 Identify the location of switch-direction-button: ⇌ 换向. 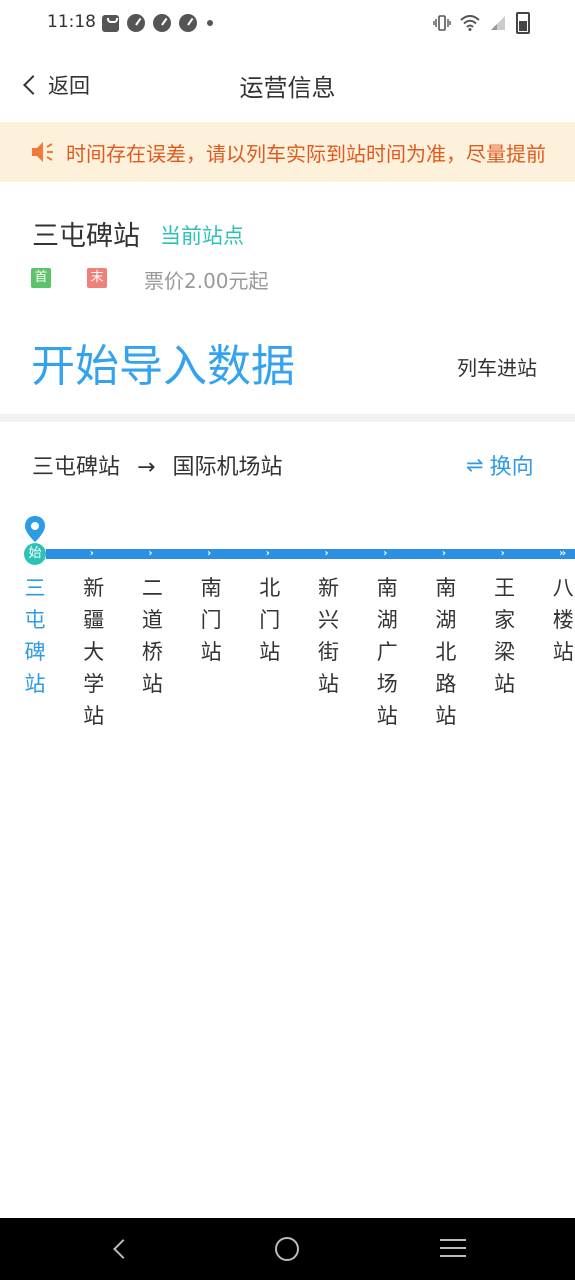
(500, 465).